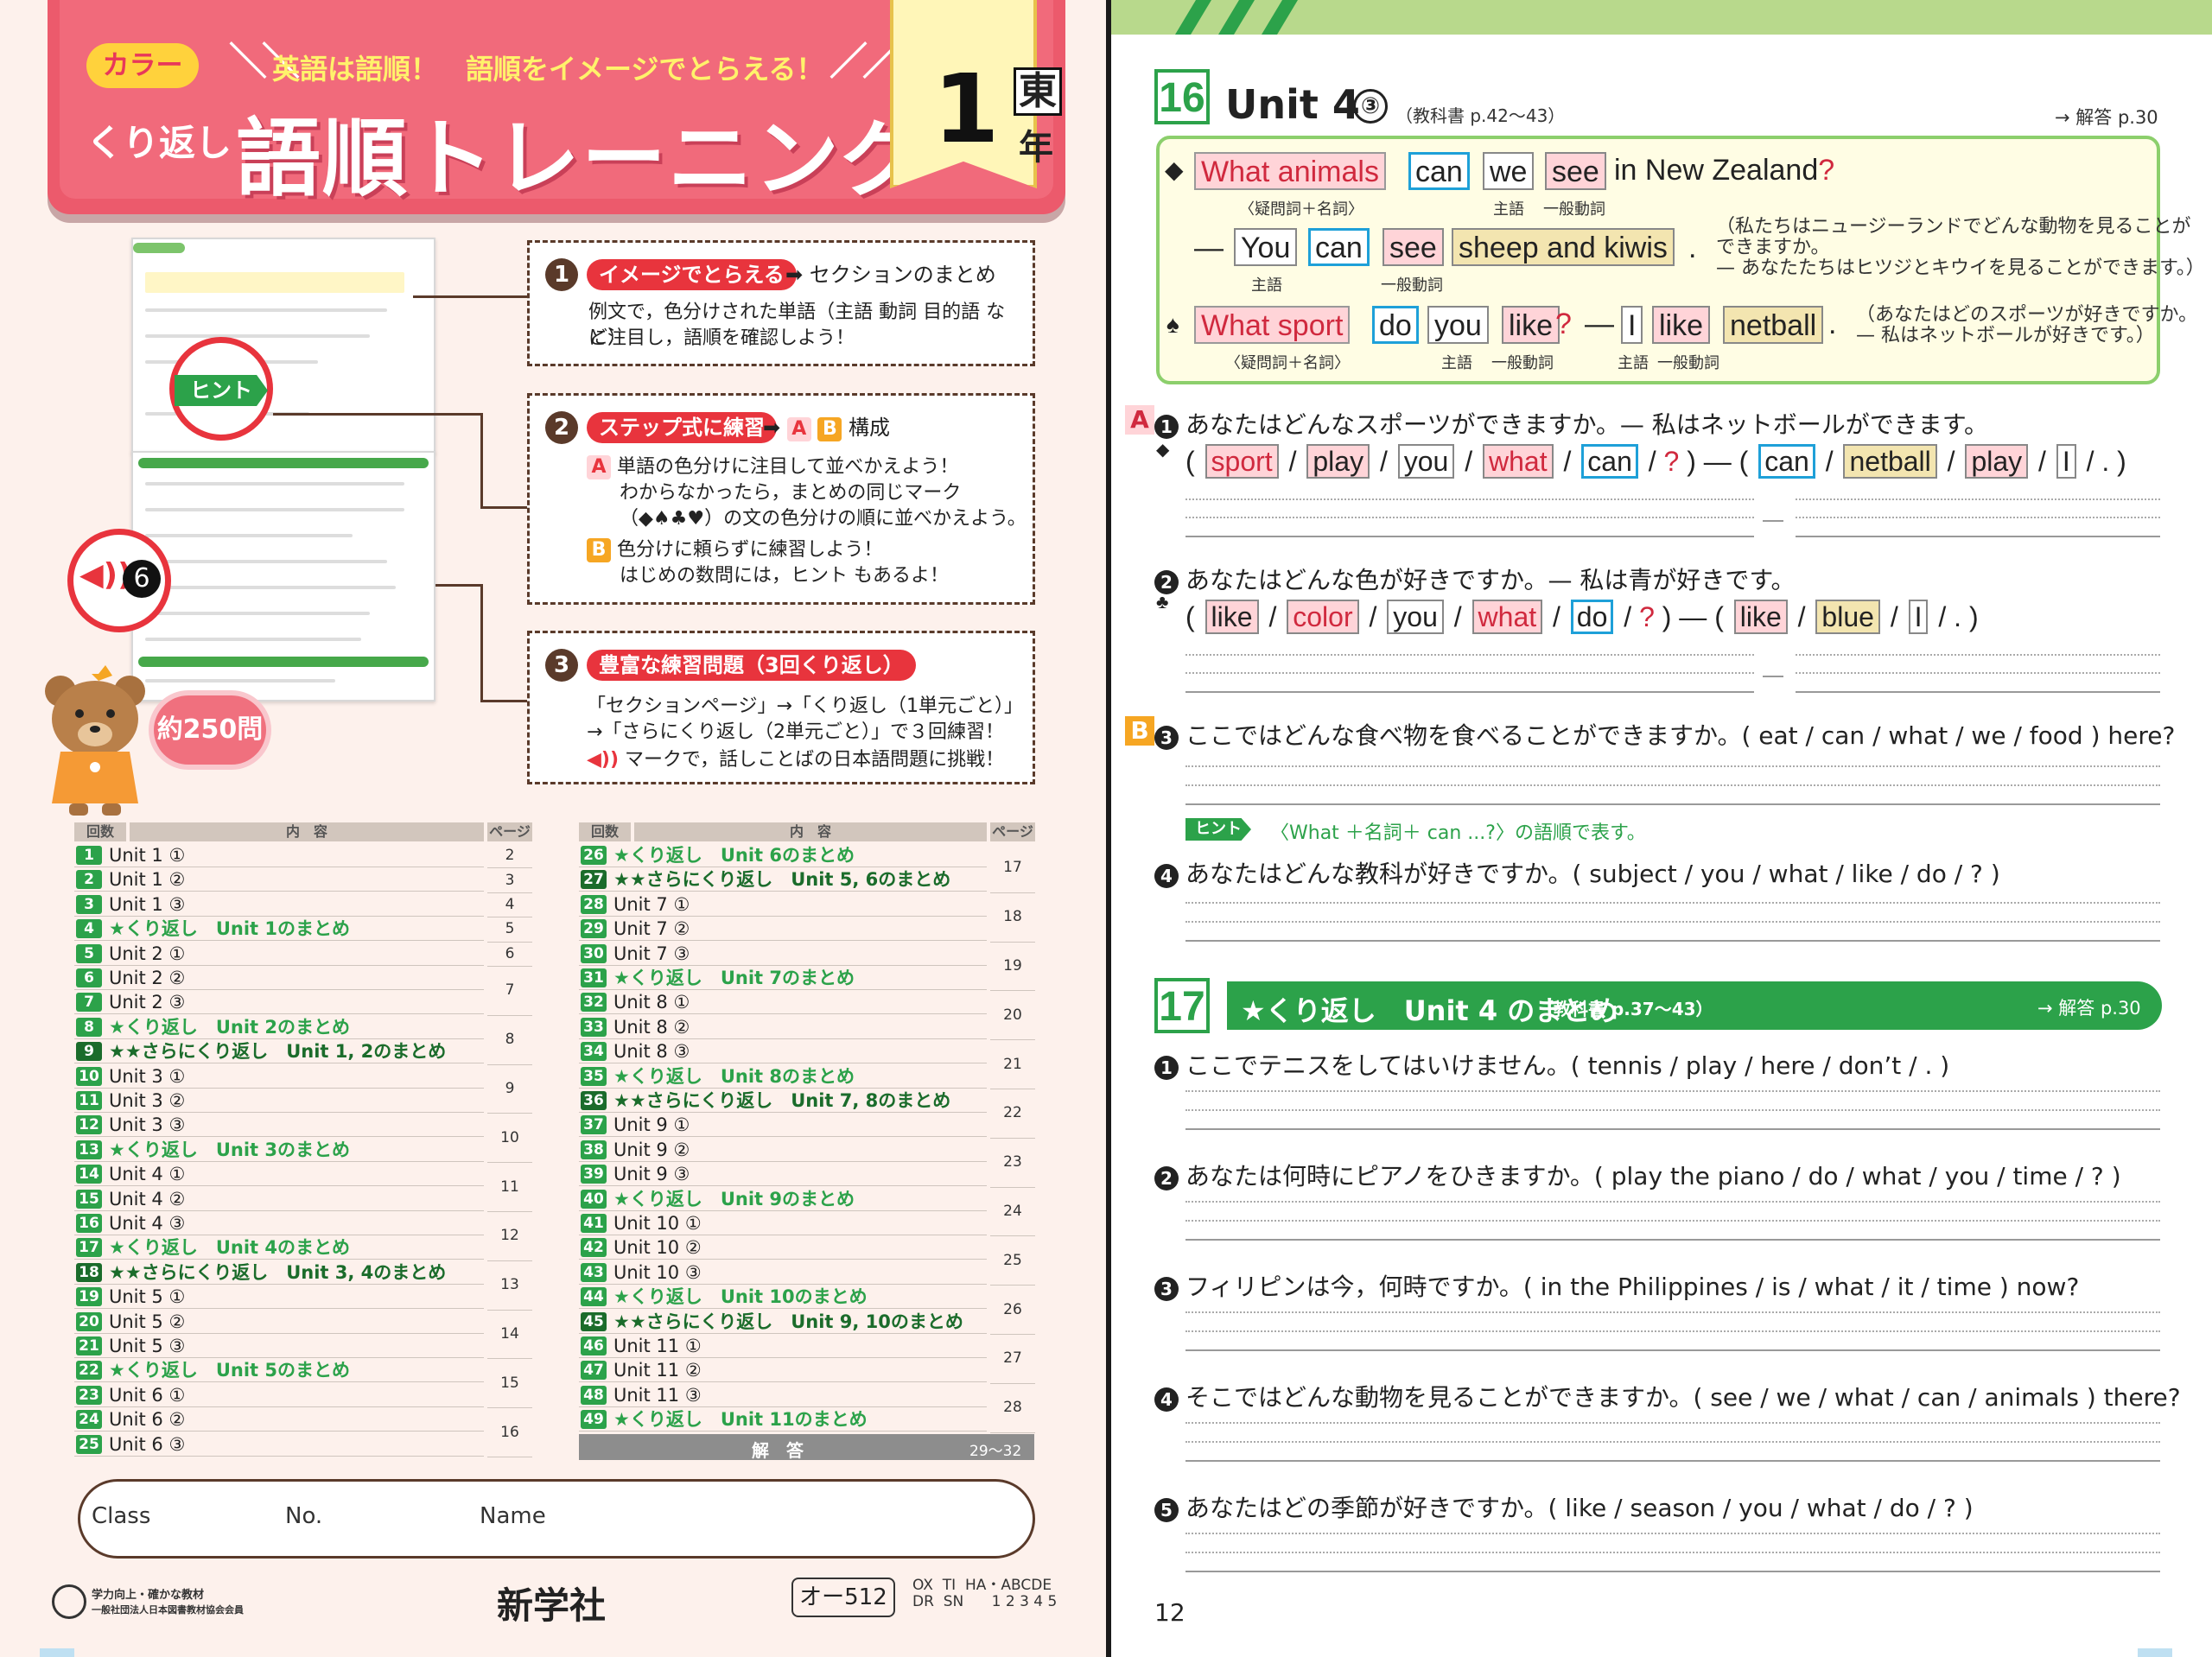  Describe the element at coordinates (890, 275) in the screenshot. I see `feature-arrow-text: ➡ セクションのまとめ` at that location.